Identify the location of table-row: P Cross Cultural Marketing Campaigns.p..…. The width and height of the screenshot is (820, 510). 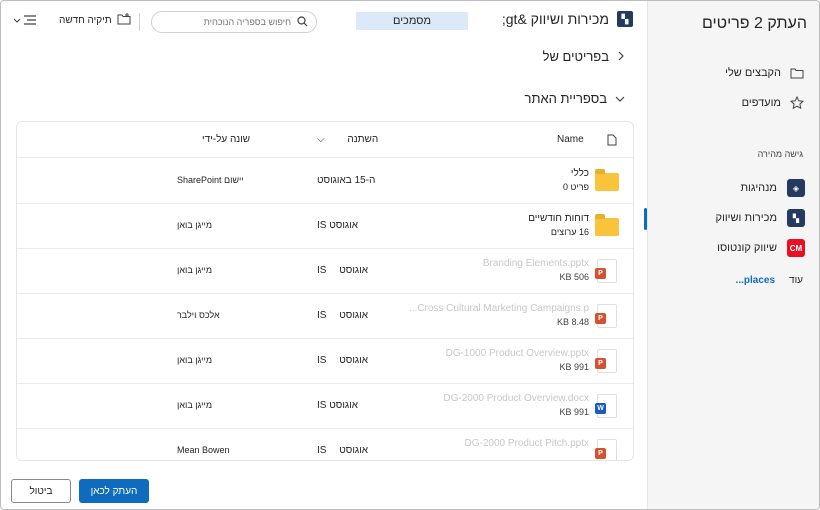
(325, 316).